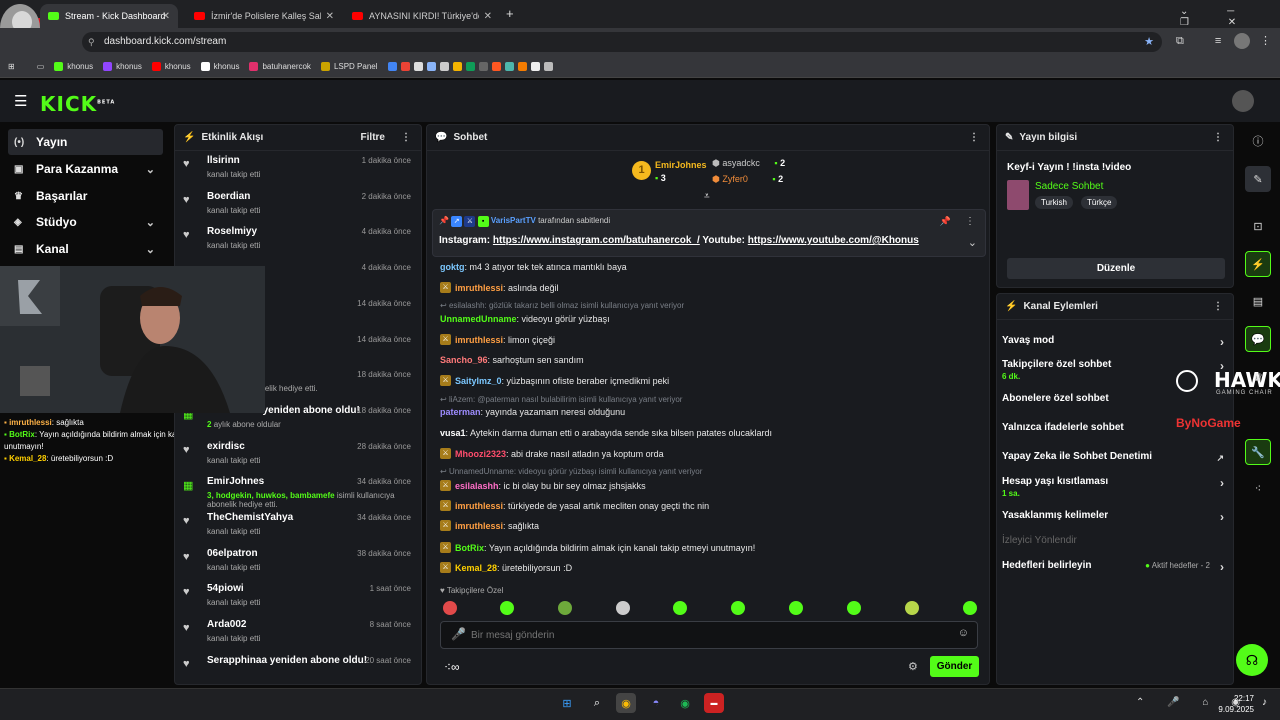  Describe the element at coordinates (452, 667) in the screenshot. I see `quick-actions-icon: ⁖∞` at that location.